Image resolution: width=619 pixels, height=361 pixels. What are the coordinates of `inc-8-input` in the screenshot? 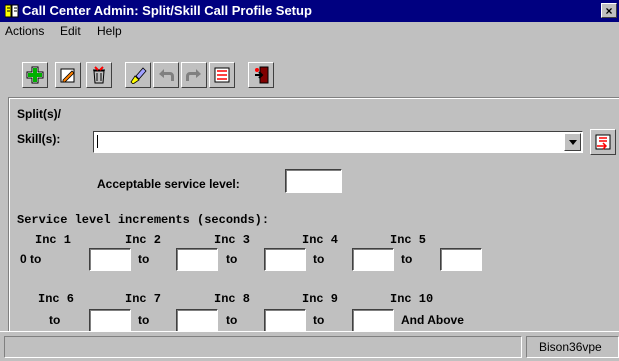 It's located at (285, 320).